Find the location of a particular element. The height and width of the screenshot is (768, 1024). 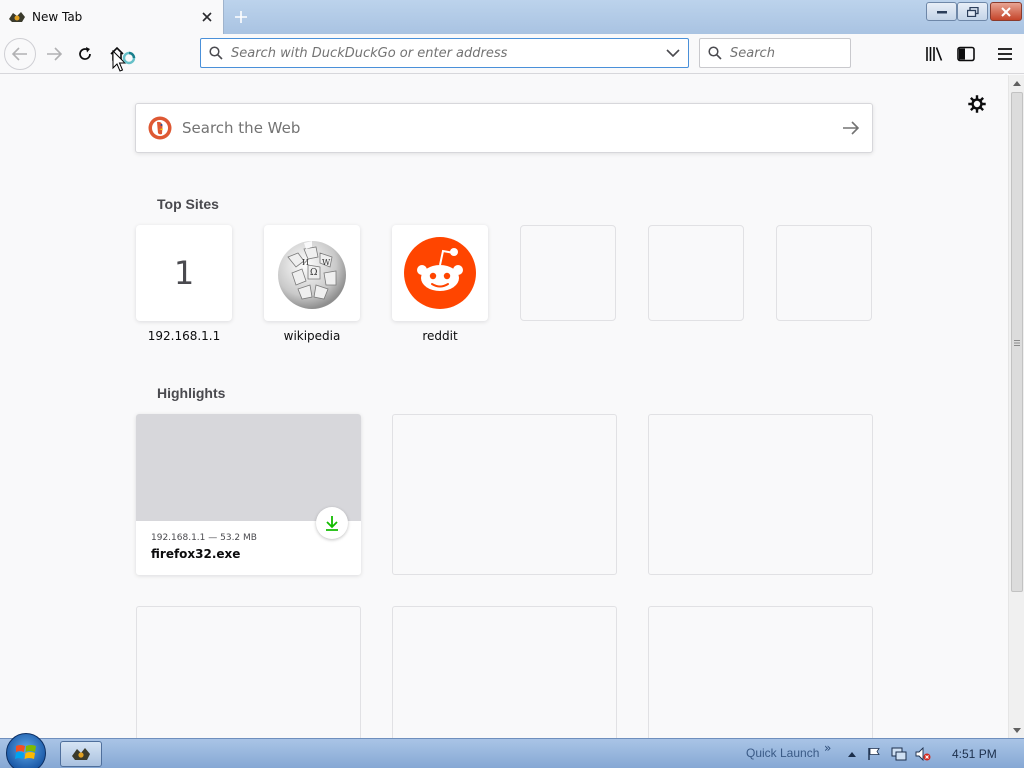

scroll-thumb is located at coordinates (1017, 342).